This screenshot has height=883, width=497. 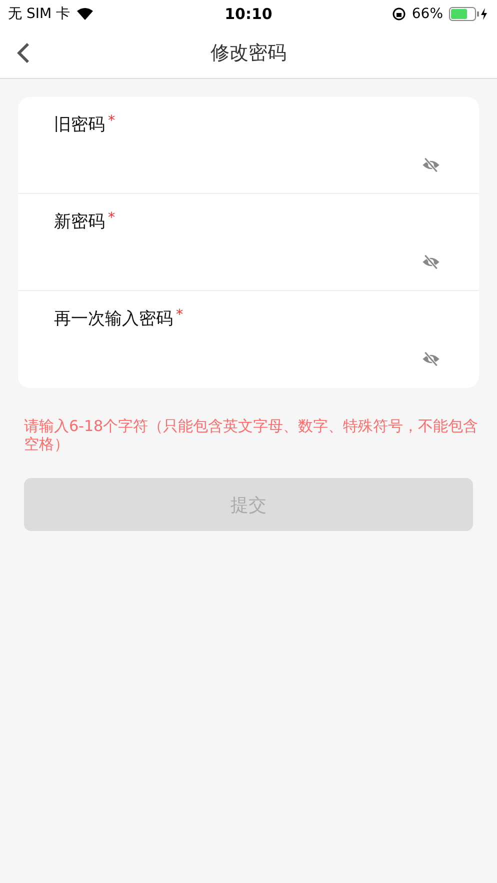 I want to click on page-title: 修改密码, so click(x=248, y=53).